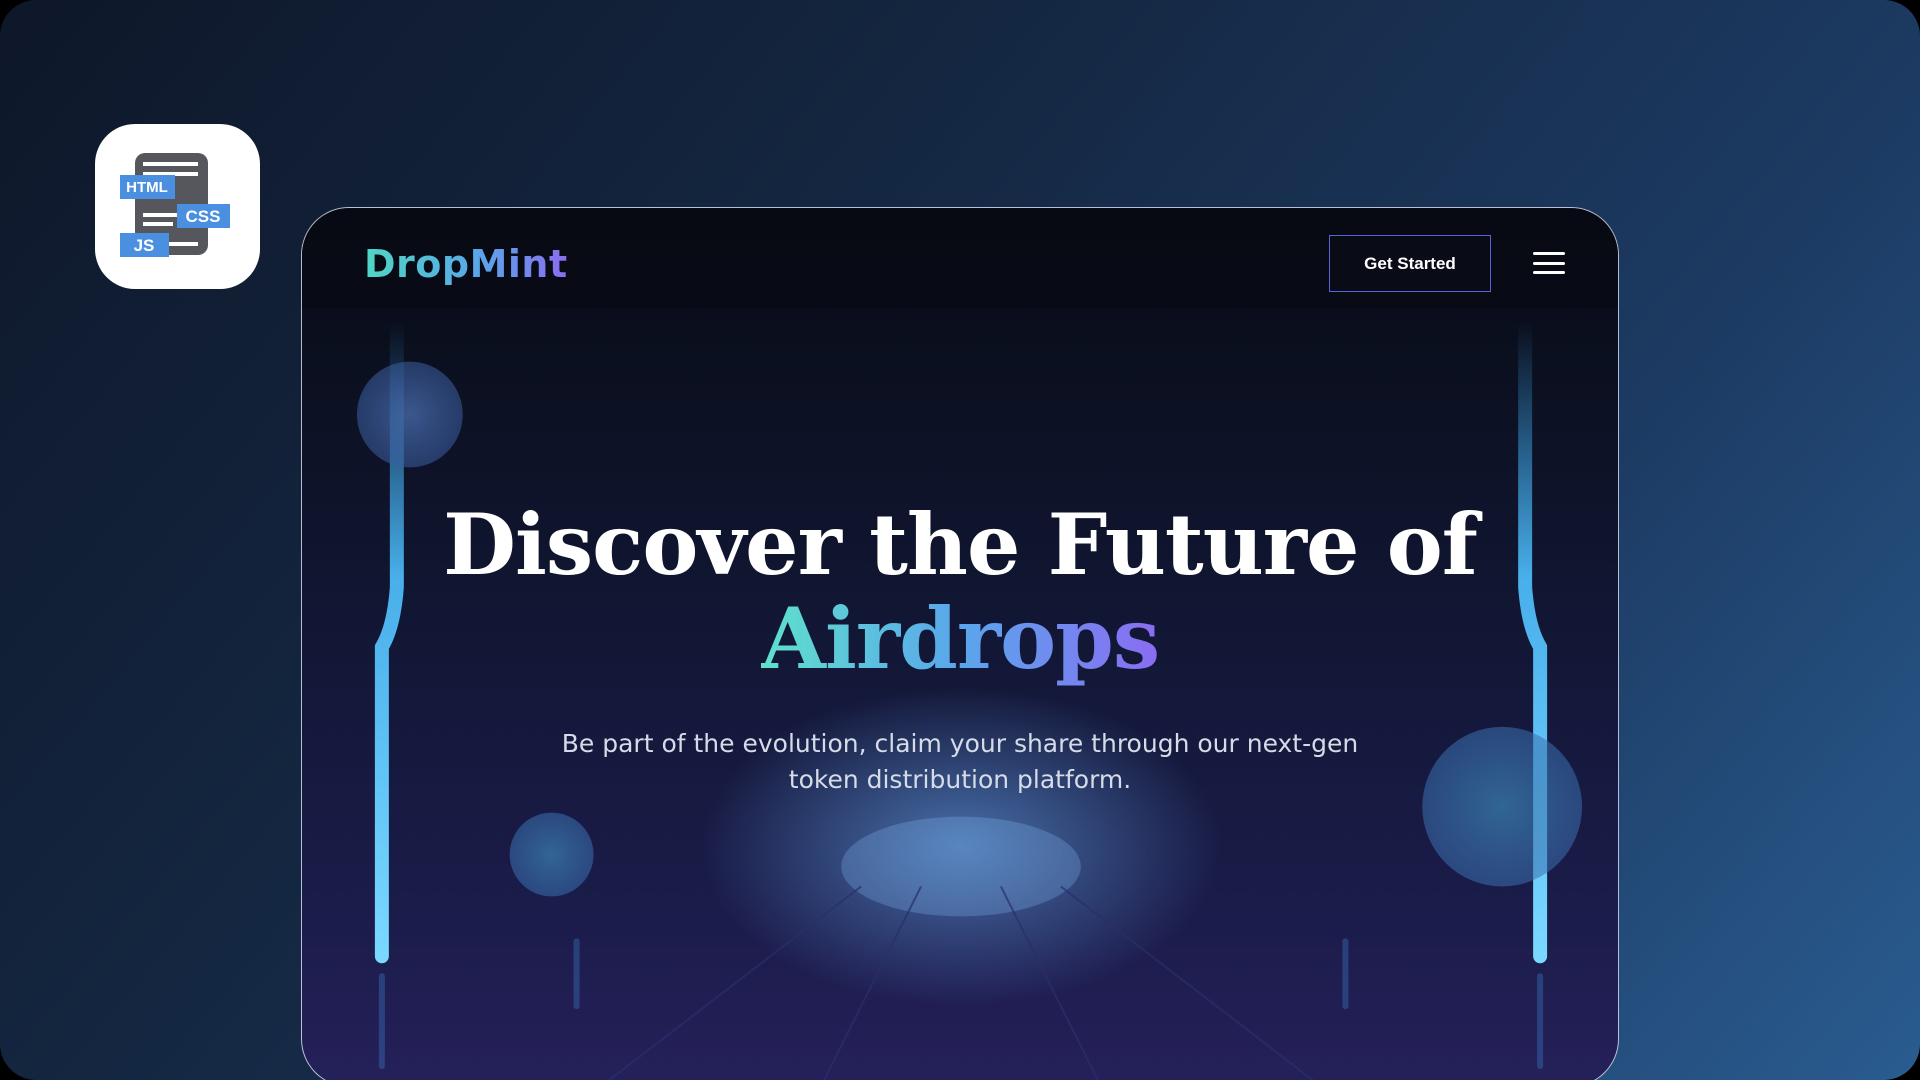 Image resolution: width=1920 pixels, height=1080 pixels. What do you see at coordinates (466, 264) in the screenshot?
I see `site-logo: DropMint` at bounding box center [466, 264].